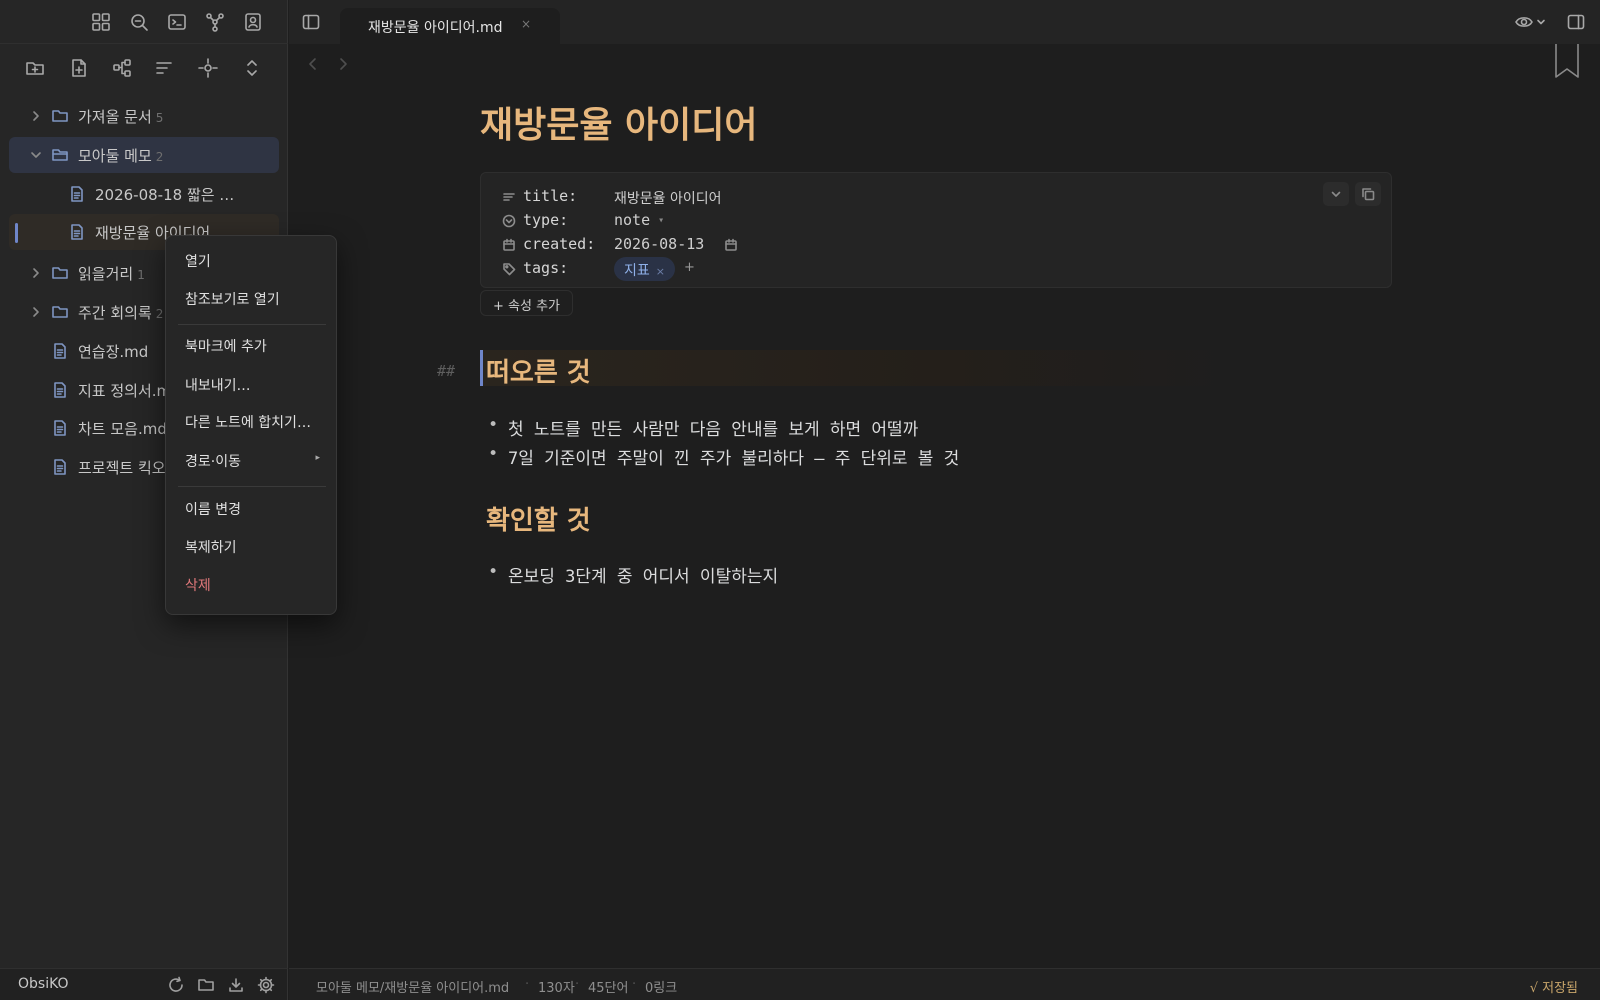 This screenshot has width=1600, height=1000. Describe the element at coordinates (509, 197) in the screenshot. I see `text-lines-icon` at that location.